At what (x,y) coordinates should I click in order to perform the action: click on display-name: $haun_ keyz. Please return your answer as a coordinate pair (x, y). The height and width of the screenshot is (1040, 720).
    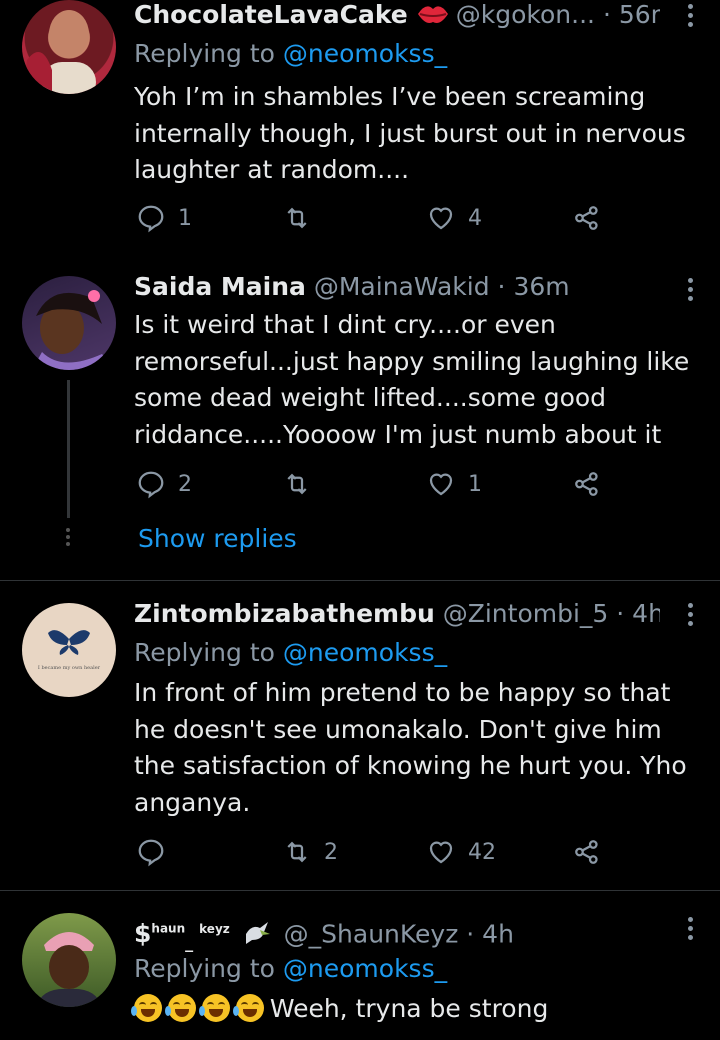
    Looking at the image, I should click on (182, 935).